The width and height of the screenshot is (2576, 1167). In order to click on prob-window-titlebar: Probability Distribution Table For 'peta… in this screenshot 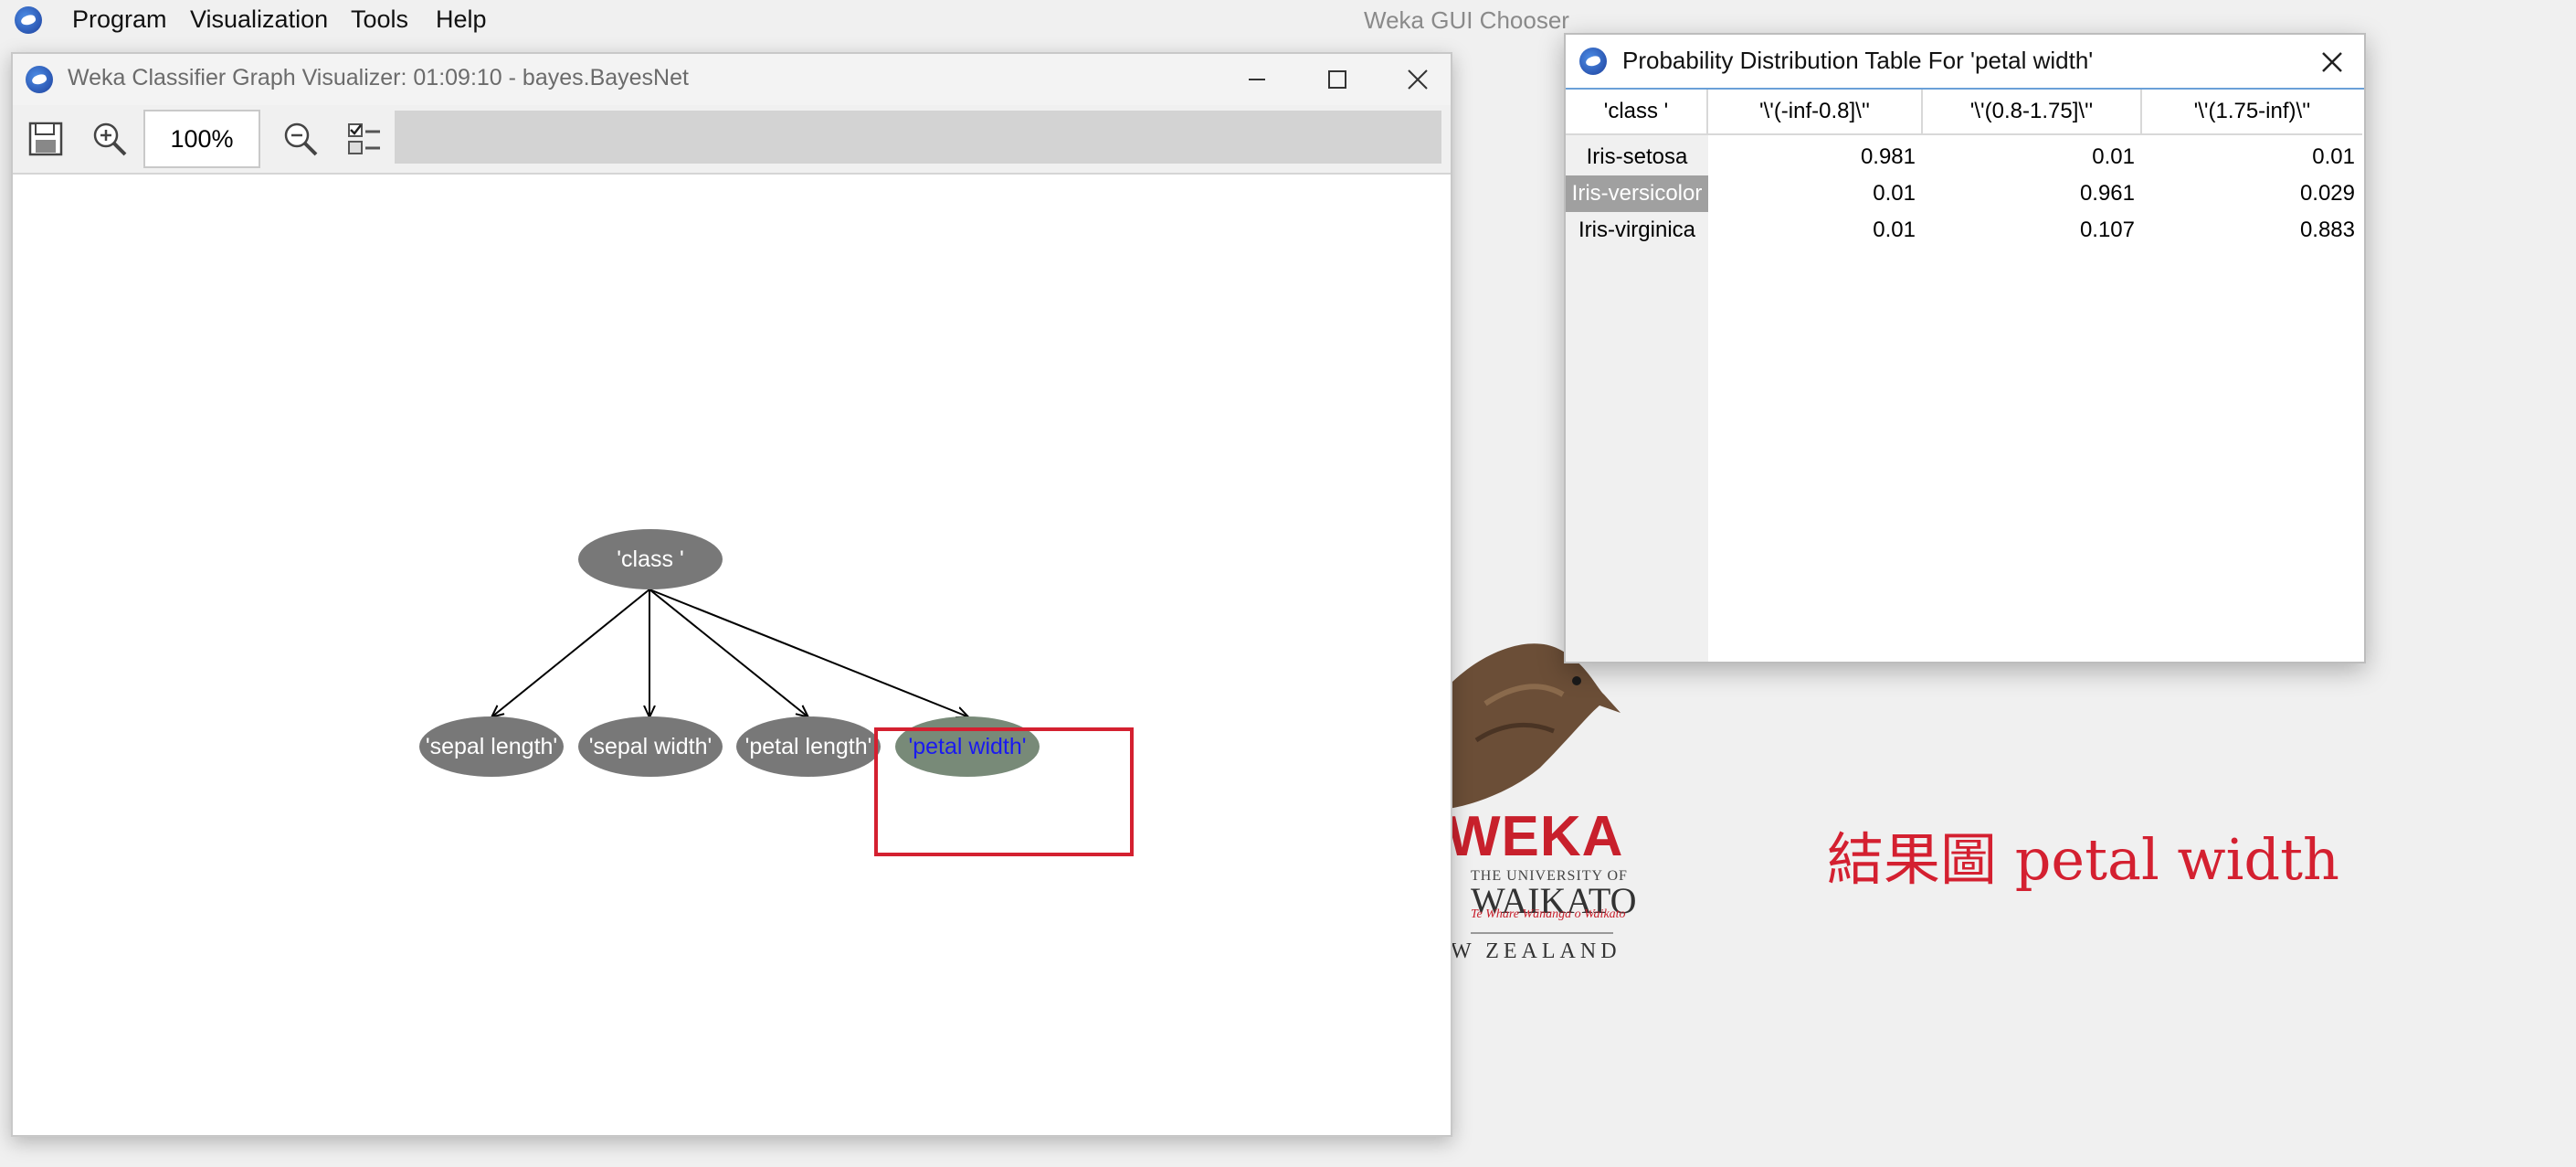, I will do `click(1965, 61)`.